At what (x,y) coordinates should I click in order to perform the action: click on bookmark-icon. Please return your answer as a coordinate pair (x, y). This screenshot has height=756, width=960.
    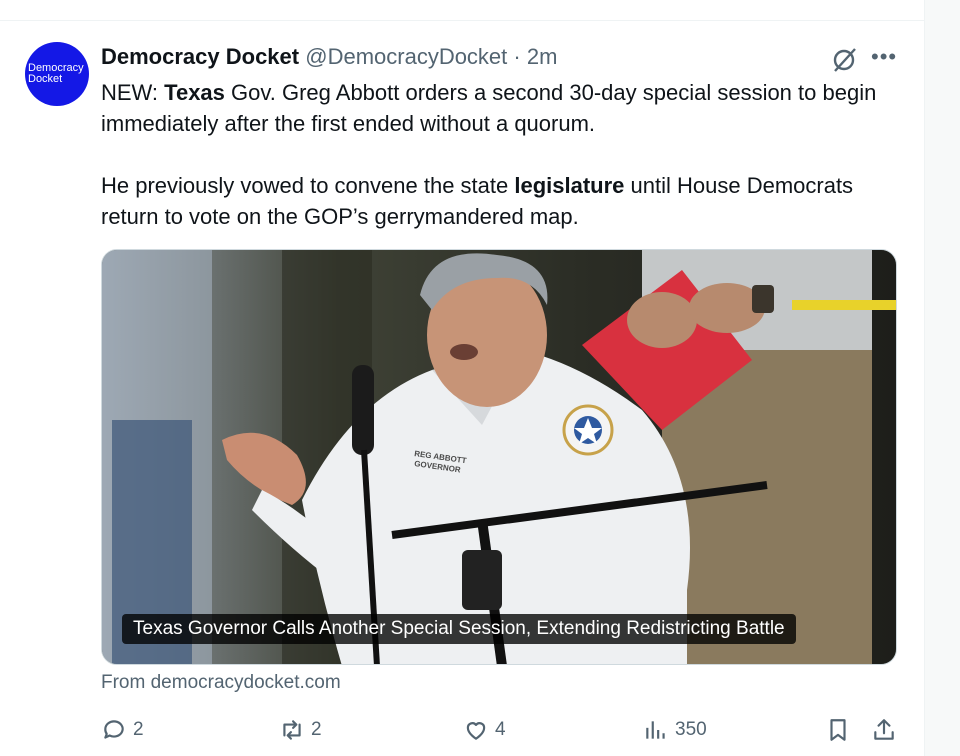
    Looking at the image, I should click on (838, 730).